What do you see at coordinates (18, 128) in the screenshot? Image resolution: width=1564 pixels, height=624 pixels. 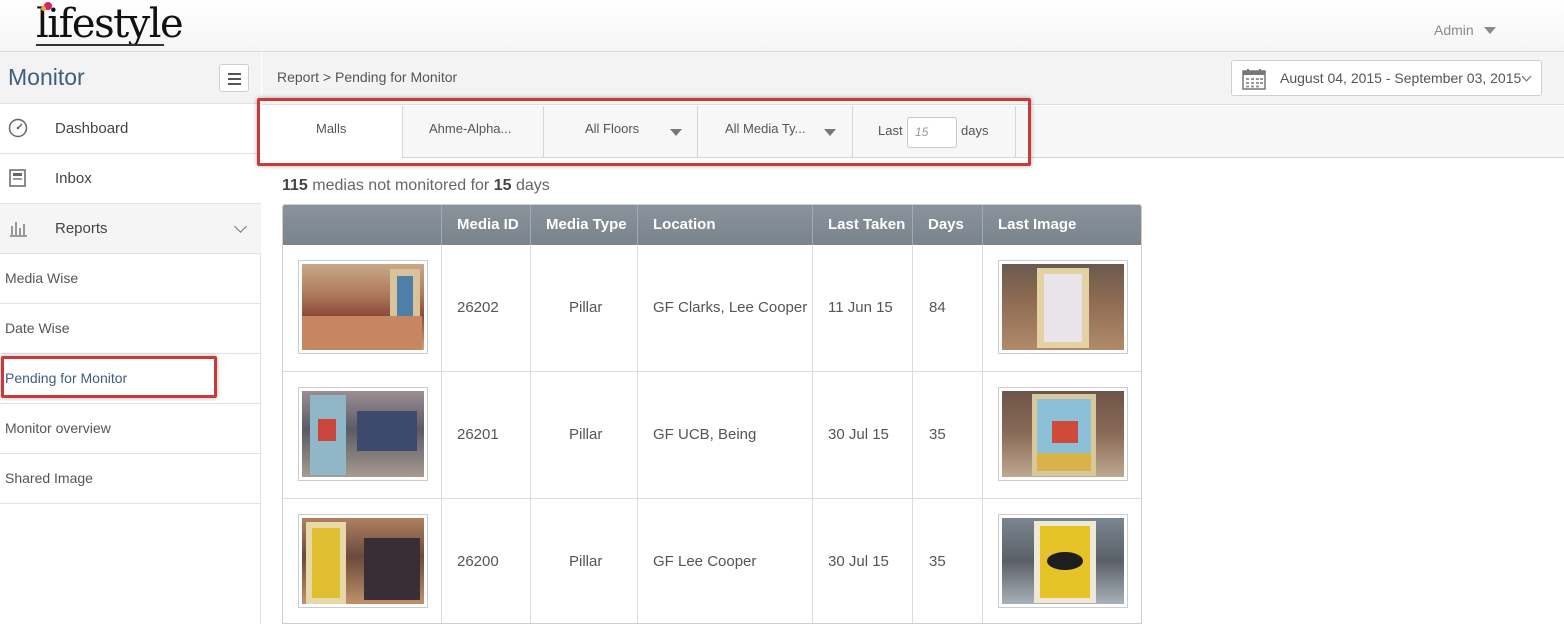 I see `gauge-icon` at bounding box center [18, 128].